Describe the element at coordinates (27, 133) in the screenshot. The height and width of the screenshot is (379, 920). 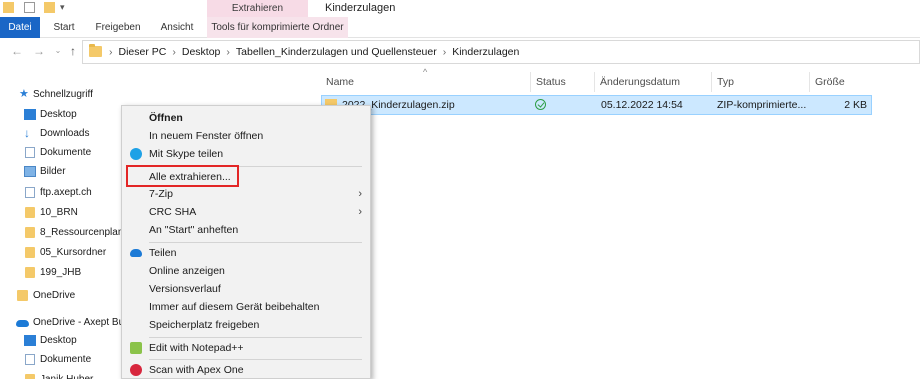
I see `download-icon: ↓` at that location.